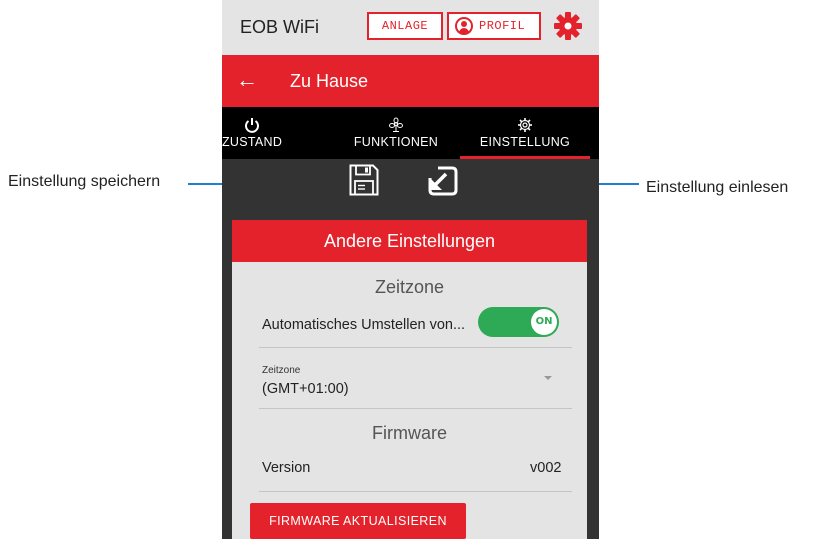 This screenshot has width=813, height=539. What do you see at coordinates (525, 142) in the screenshot?
I see `tab-einstellung-label: EINSTELLUNG` at bounding box center [525, 142].